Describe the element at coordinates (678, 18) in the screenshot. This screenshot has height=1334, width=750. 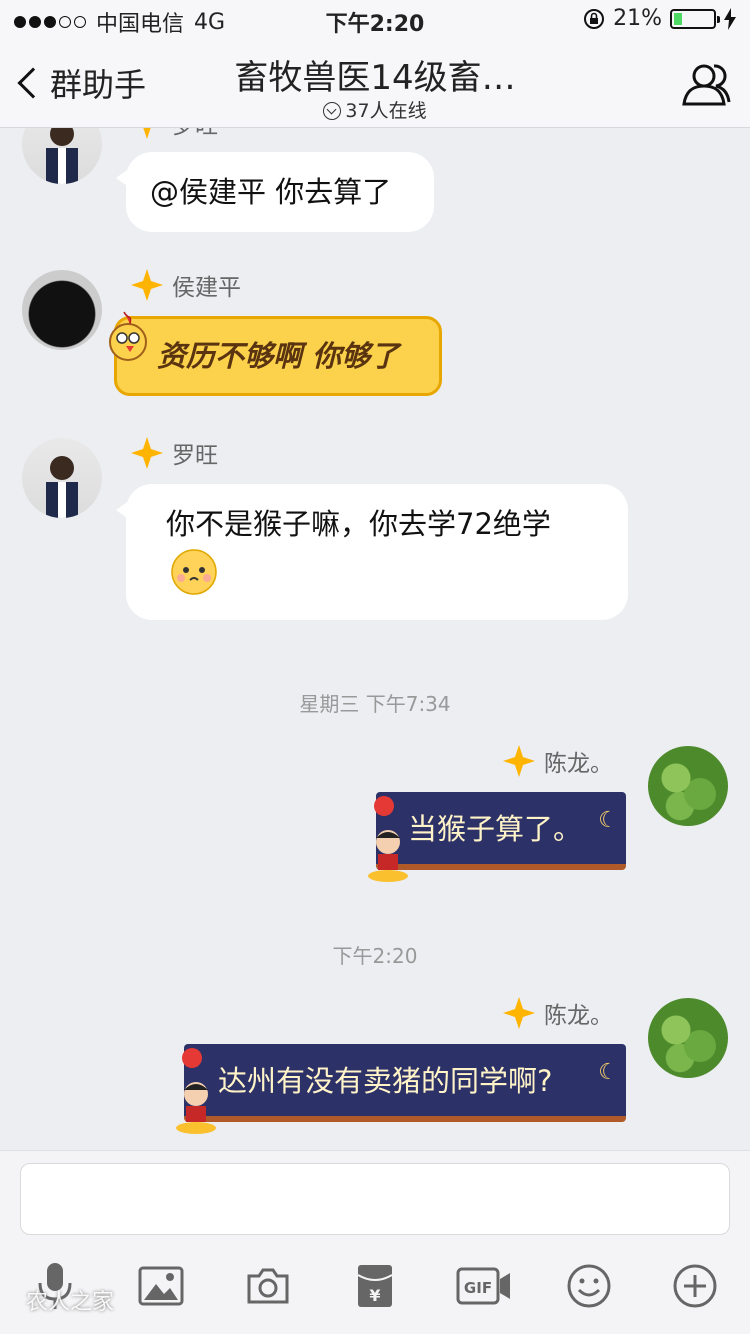
I see `battery-fill` at that location.